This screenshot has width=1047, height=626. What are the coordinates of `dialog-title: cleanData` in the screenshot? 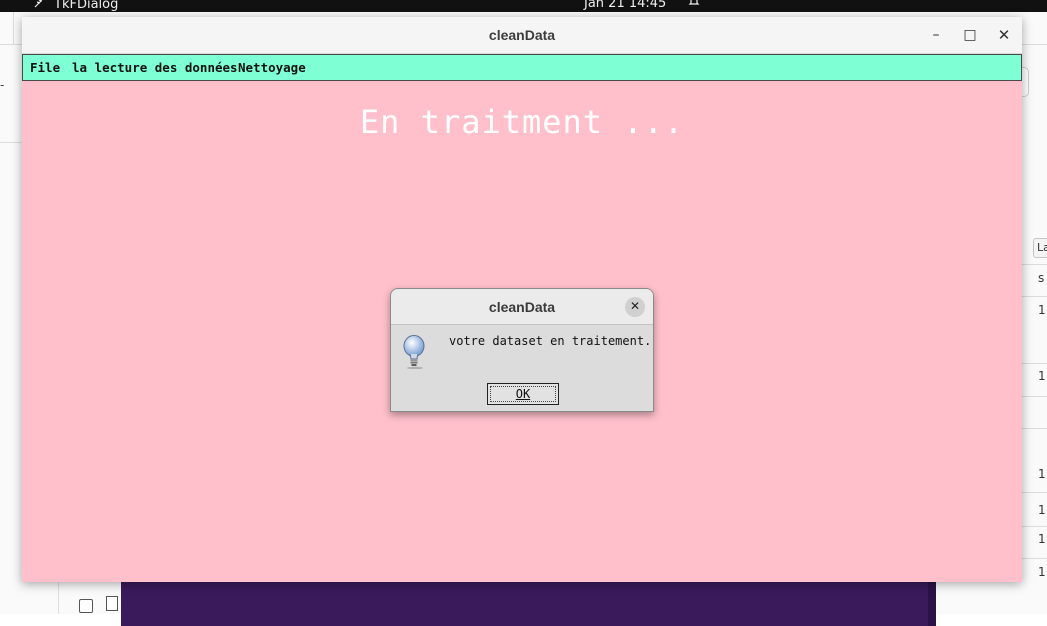 It's located at (522, 307).